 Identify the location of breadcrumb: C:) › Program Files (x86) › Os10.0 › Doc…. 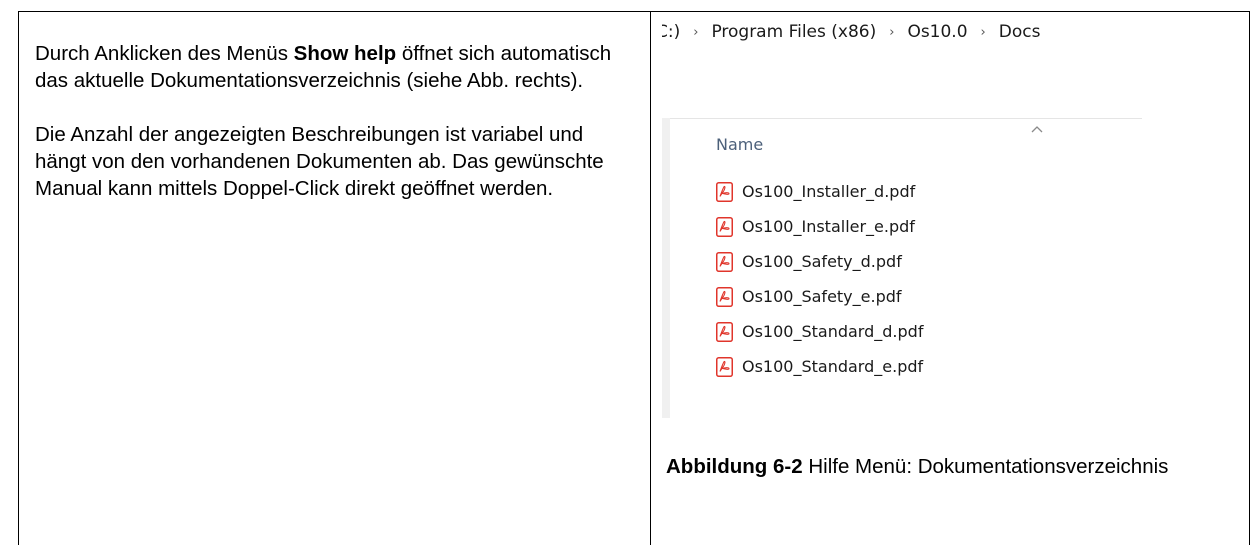
(851, 32).